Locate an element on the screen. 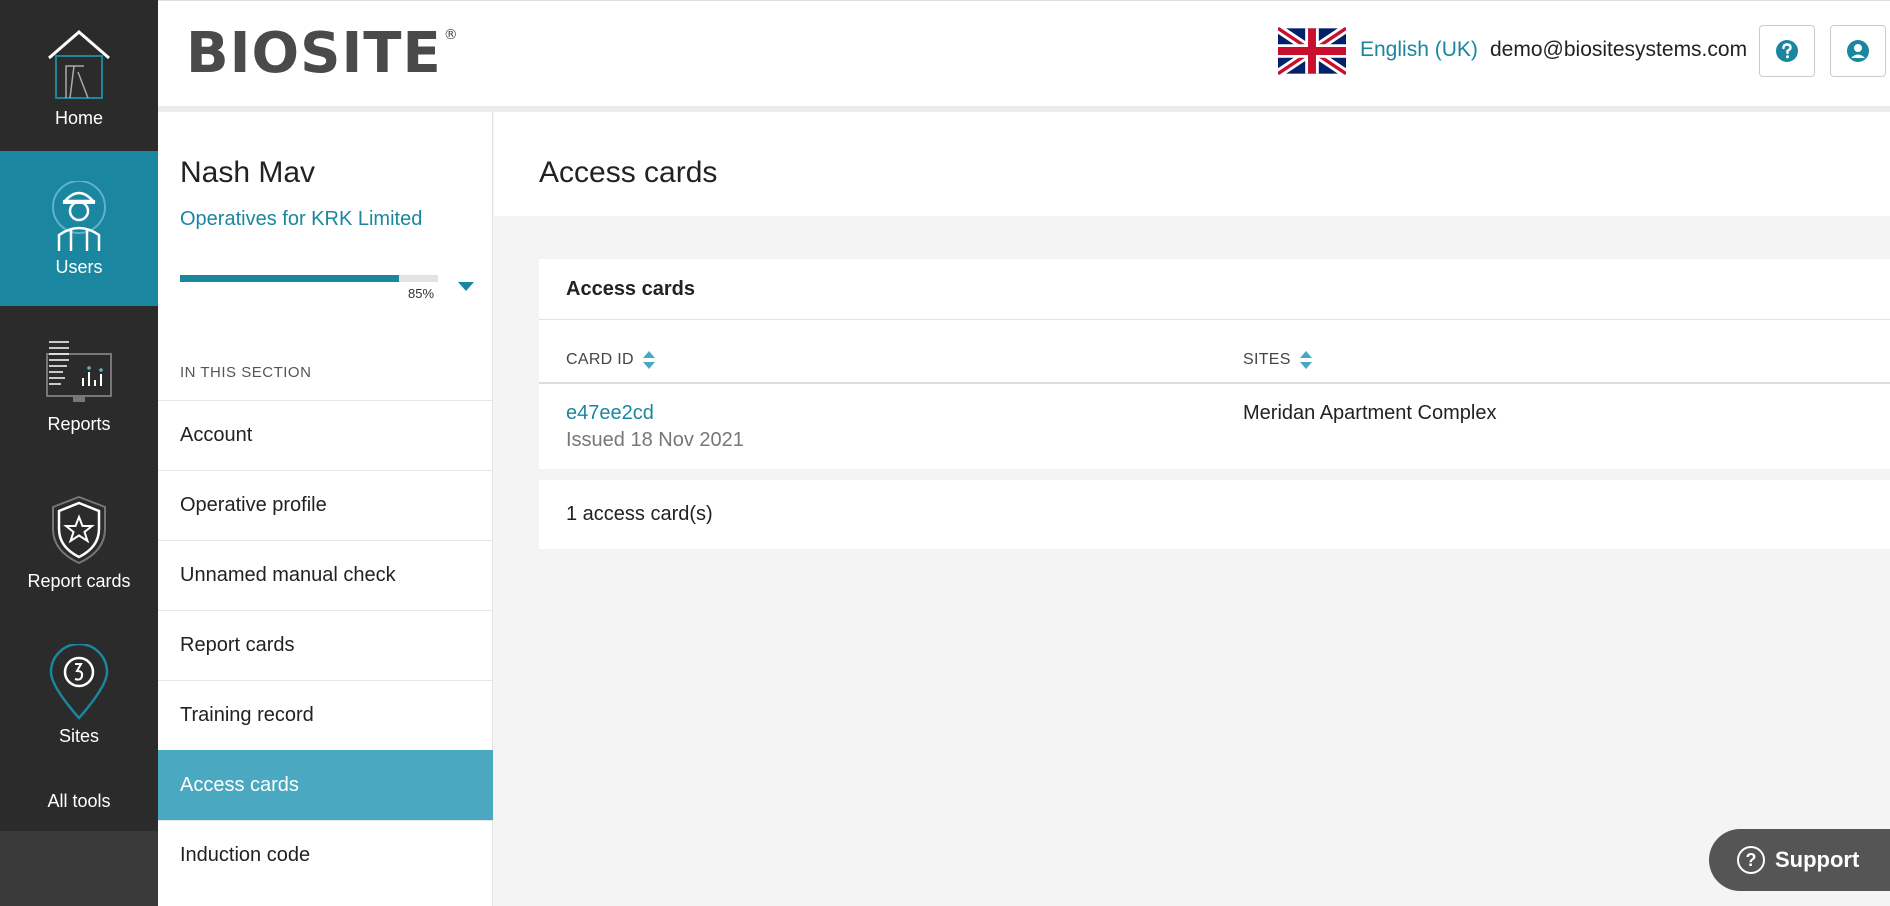  help-button is located at coordinates (1787, 51).